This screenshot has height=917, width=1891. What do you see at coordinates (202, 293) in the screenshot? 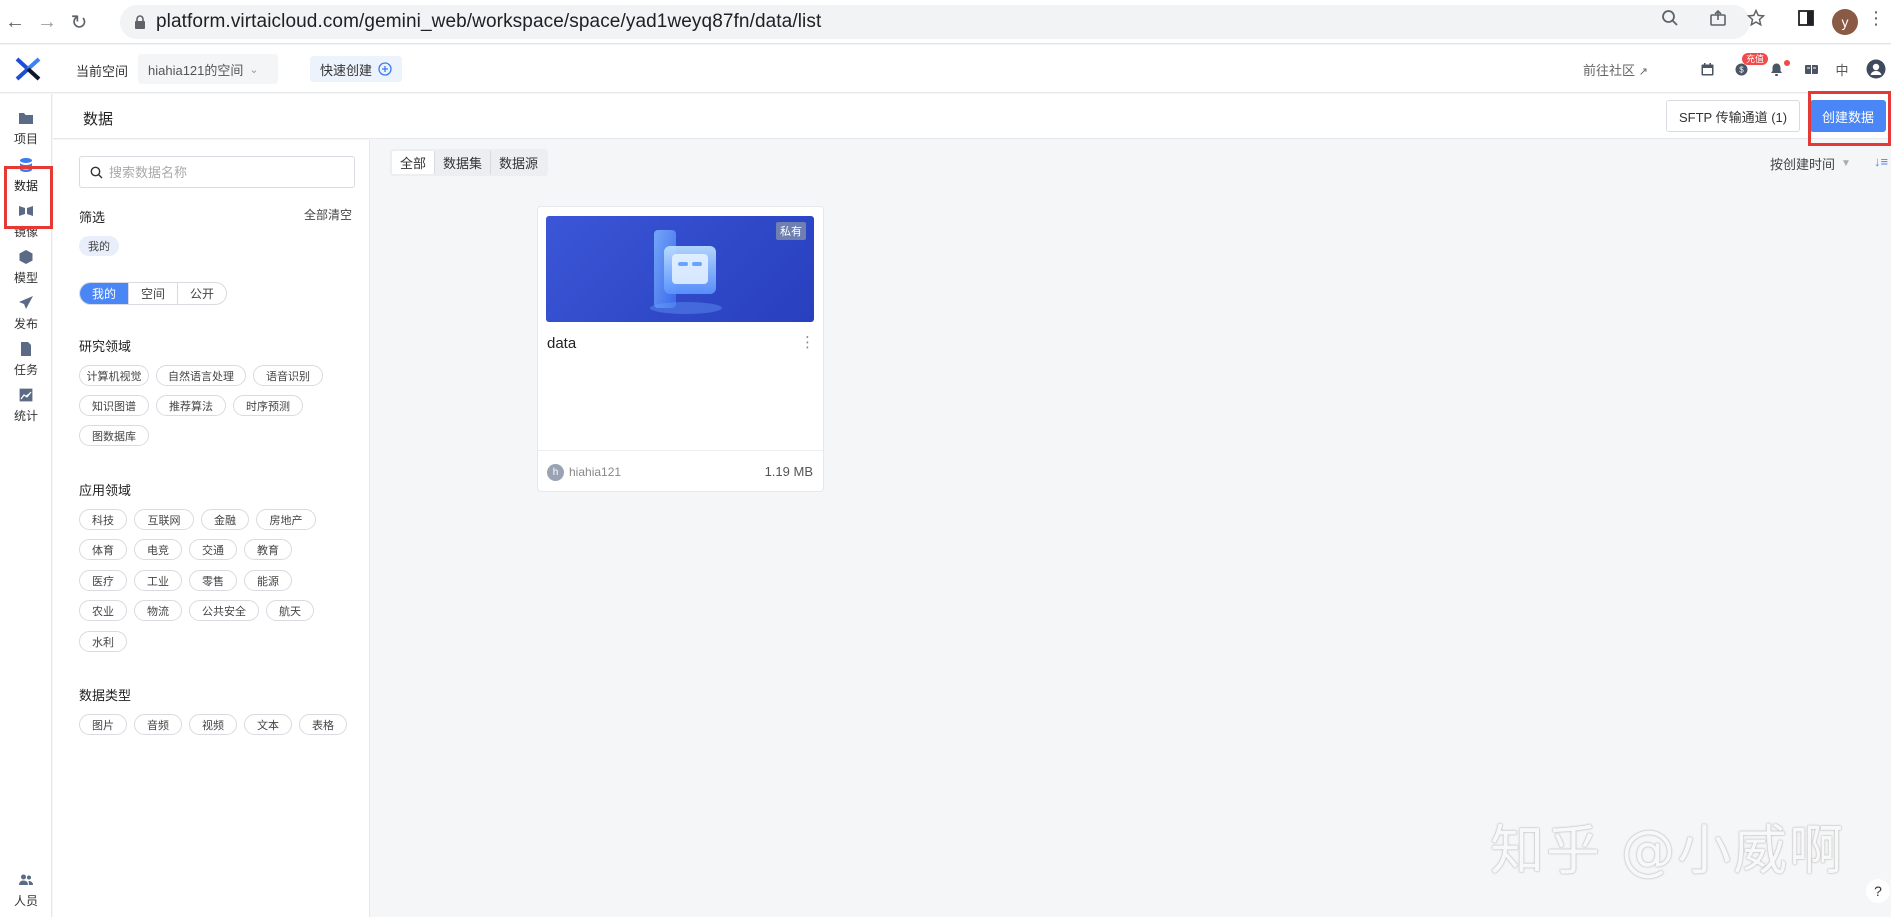
I see `scope-tab-public: 公开` at bounding box center [202, 293].